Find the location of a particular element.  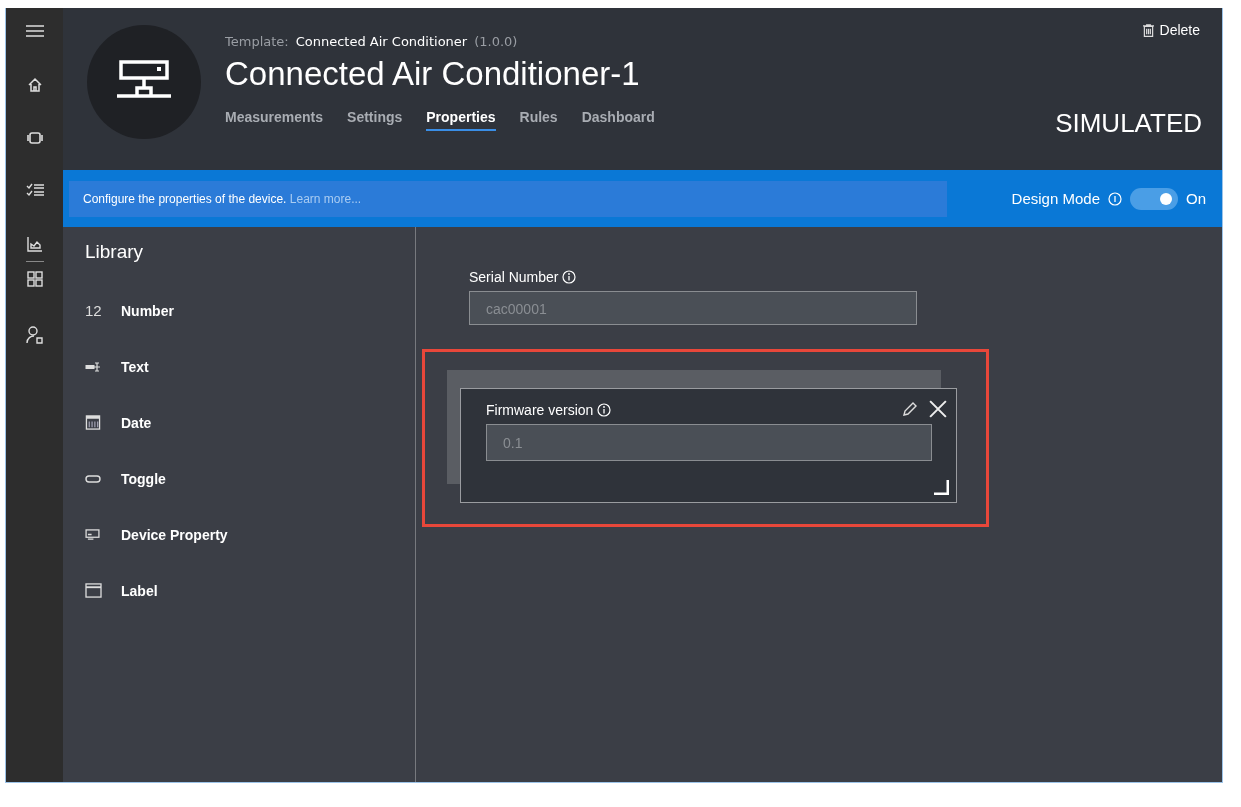

home-icon is located at coordinates (34, 85).